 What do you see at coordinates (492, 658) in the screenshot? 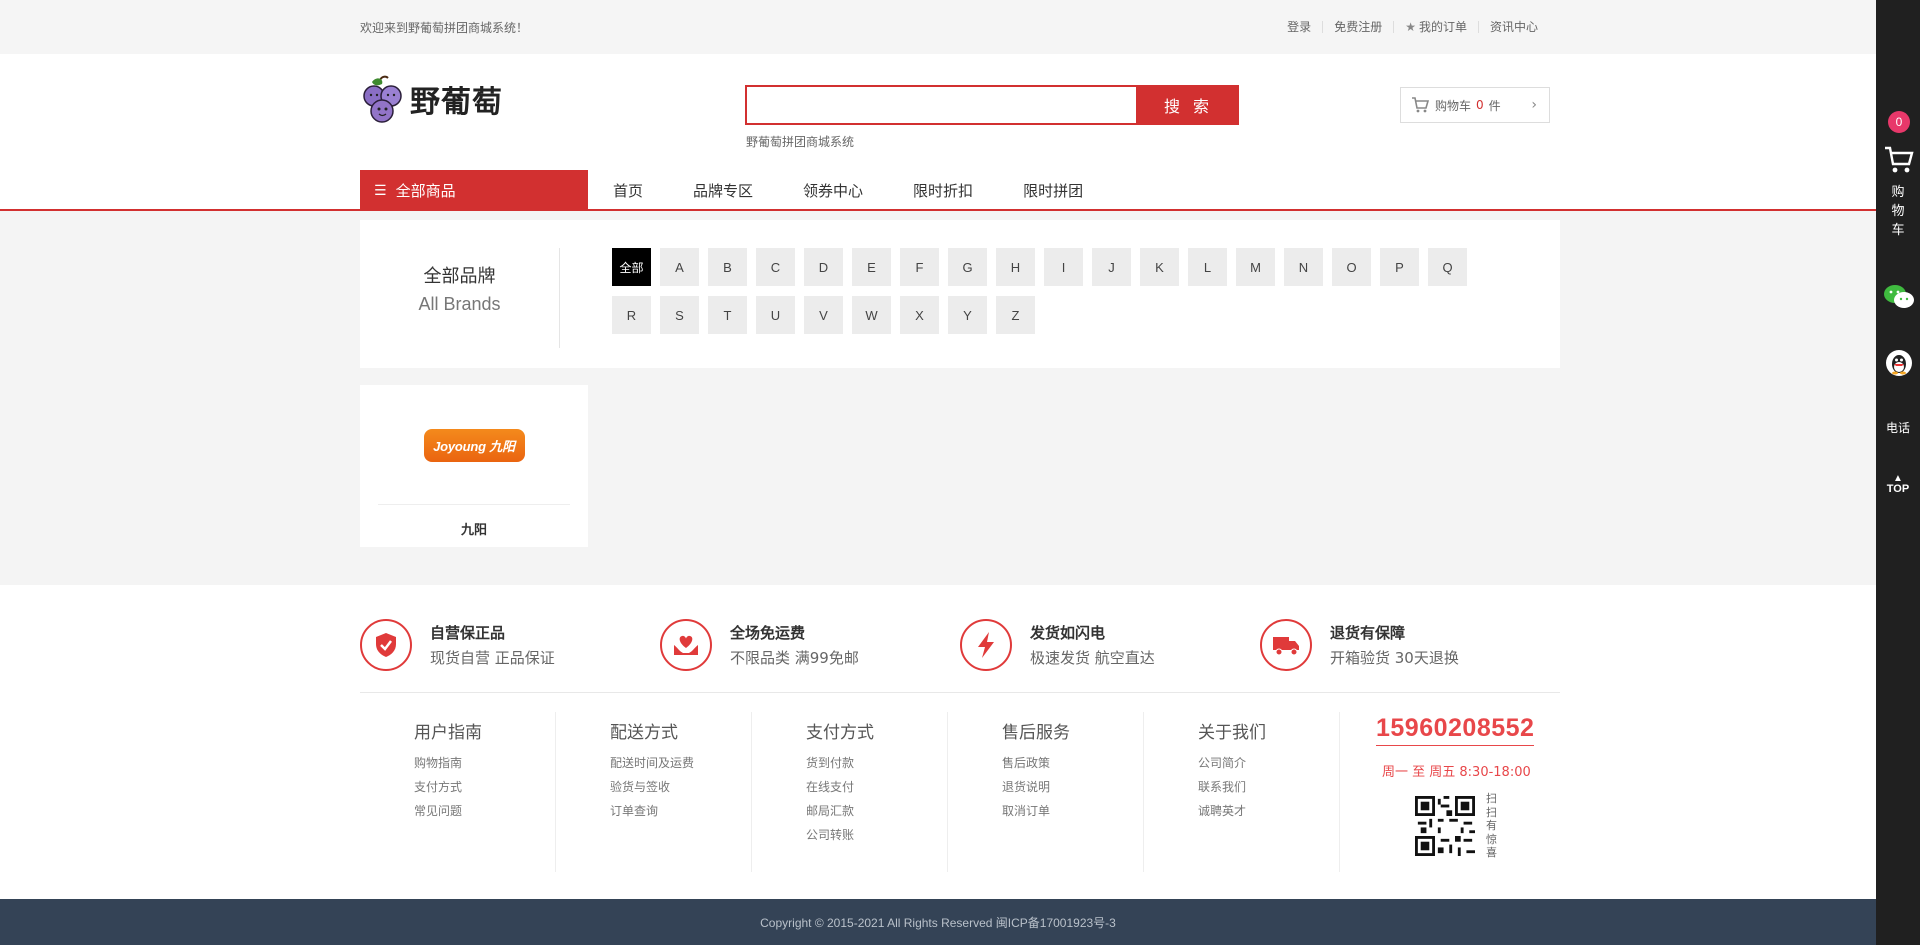
I see `feature-desc: 现货自营 正品保证` at bounding box center [492, 658].